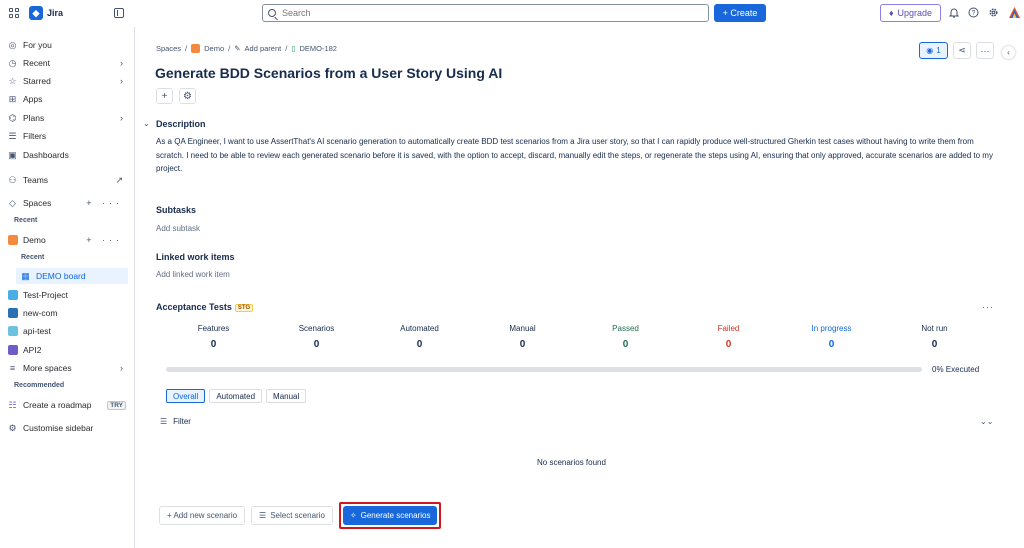  I want to click on filter-toggle: ☰ Filter, so click(175, 421).